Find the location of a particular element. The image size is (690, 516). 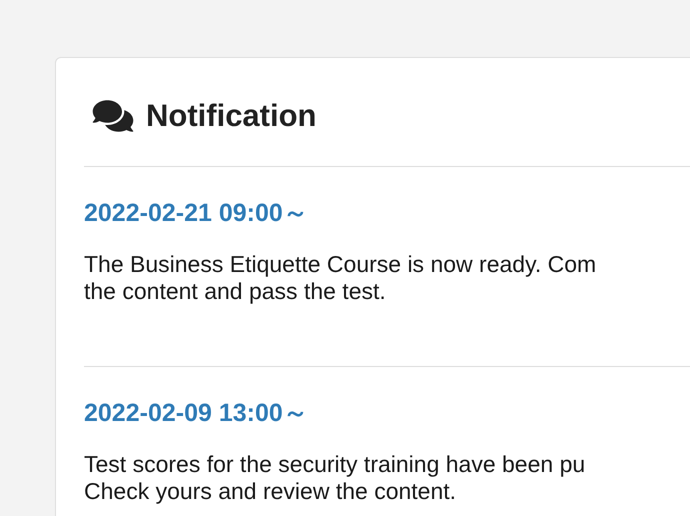

notification-date: 2022-02-21 09:00～ is located at coordinates (196, 213).